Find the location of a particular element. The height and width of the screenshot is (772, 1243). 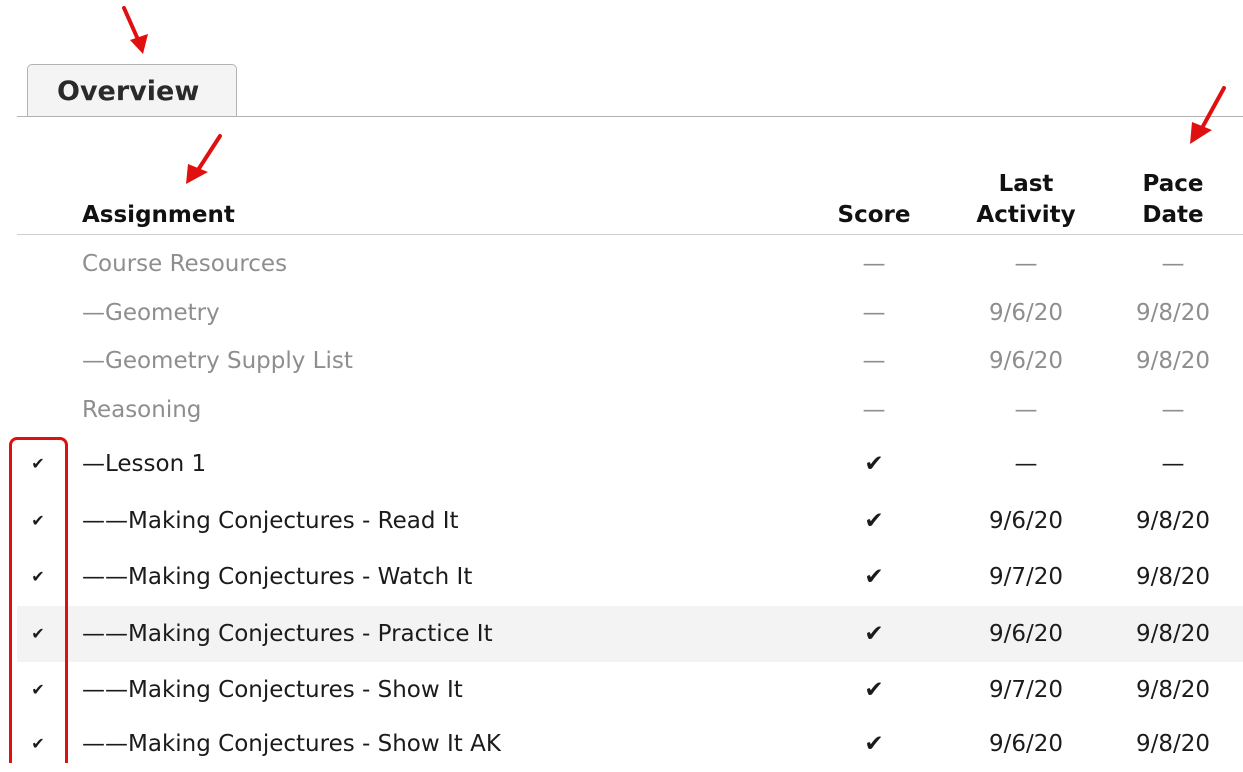

assignment-name: —Lesson 1 is located at coordinates (144, 464).